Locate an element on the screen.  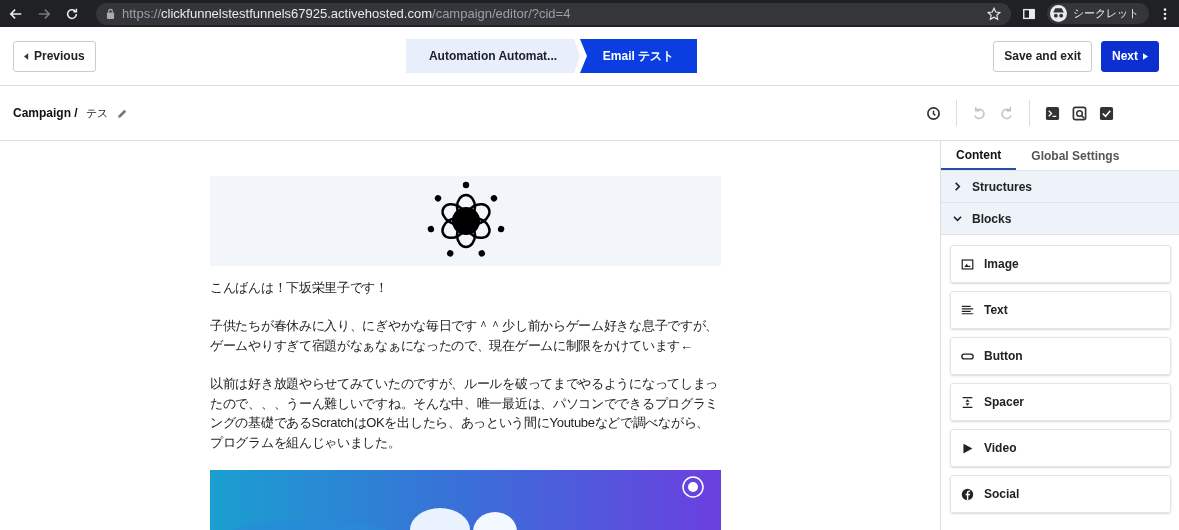
block-item: Image is located at coordinates (1060, 264).